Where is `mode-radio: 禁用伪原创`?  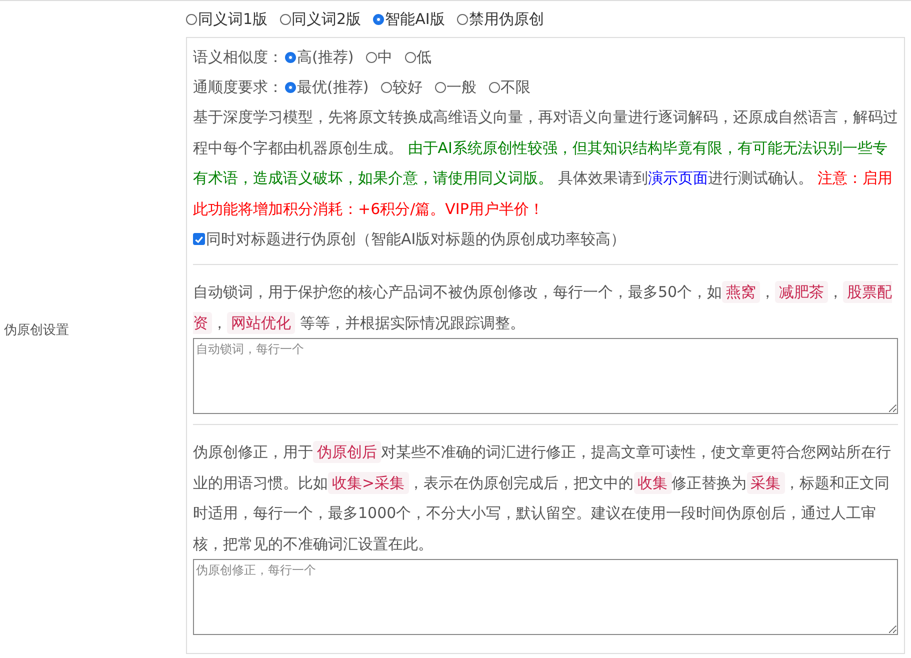 mode-radio: 禁用伪原创 is located at coordinates (500, 19).